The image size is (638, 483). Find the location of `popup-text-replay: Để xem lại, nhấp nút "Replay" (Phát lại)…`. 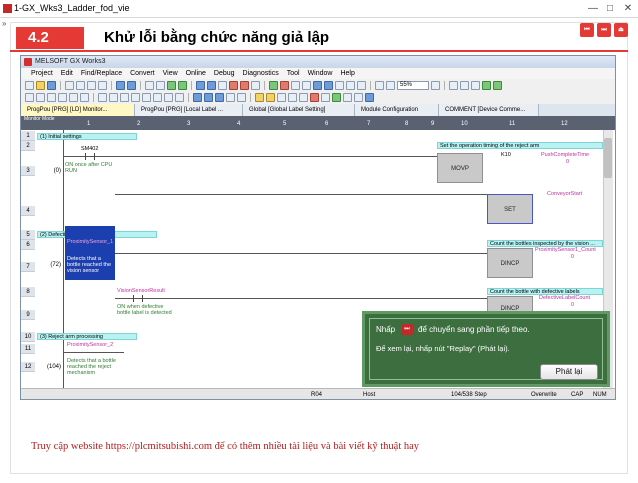

popup-text-replay: Để xem lại, nhấp nút "Replay" (Phát lại)… is located at coordinates (443, 348).